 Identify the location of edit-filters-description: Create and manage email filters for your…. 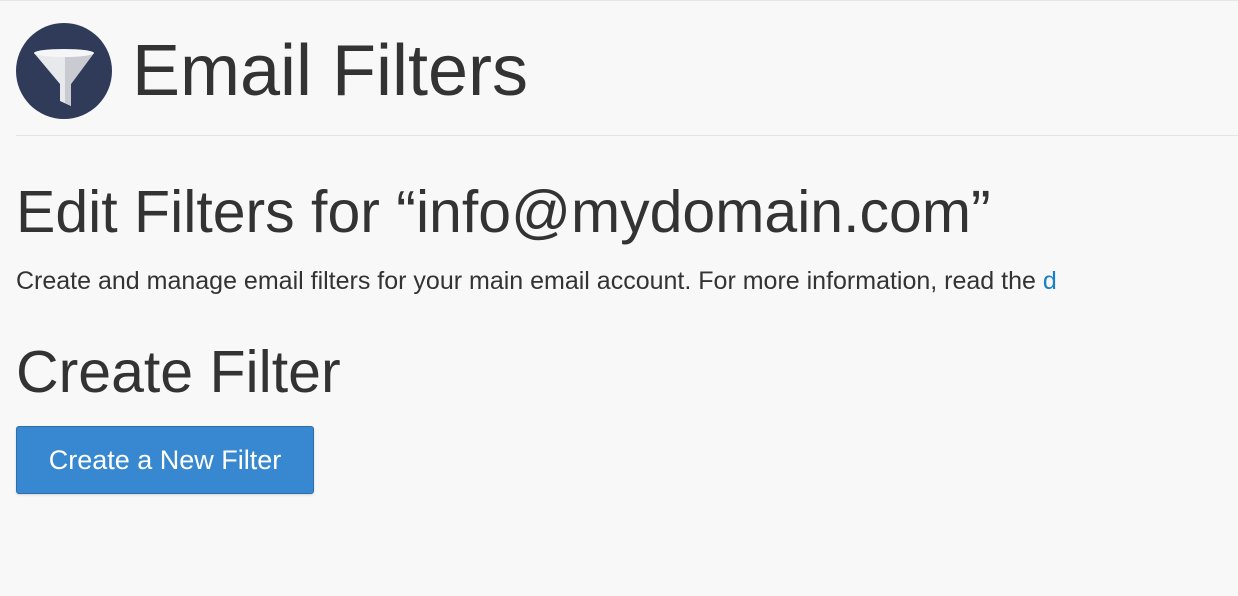
(627, 281).